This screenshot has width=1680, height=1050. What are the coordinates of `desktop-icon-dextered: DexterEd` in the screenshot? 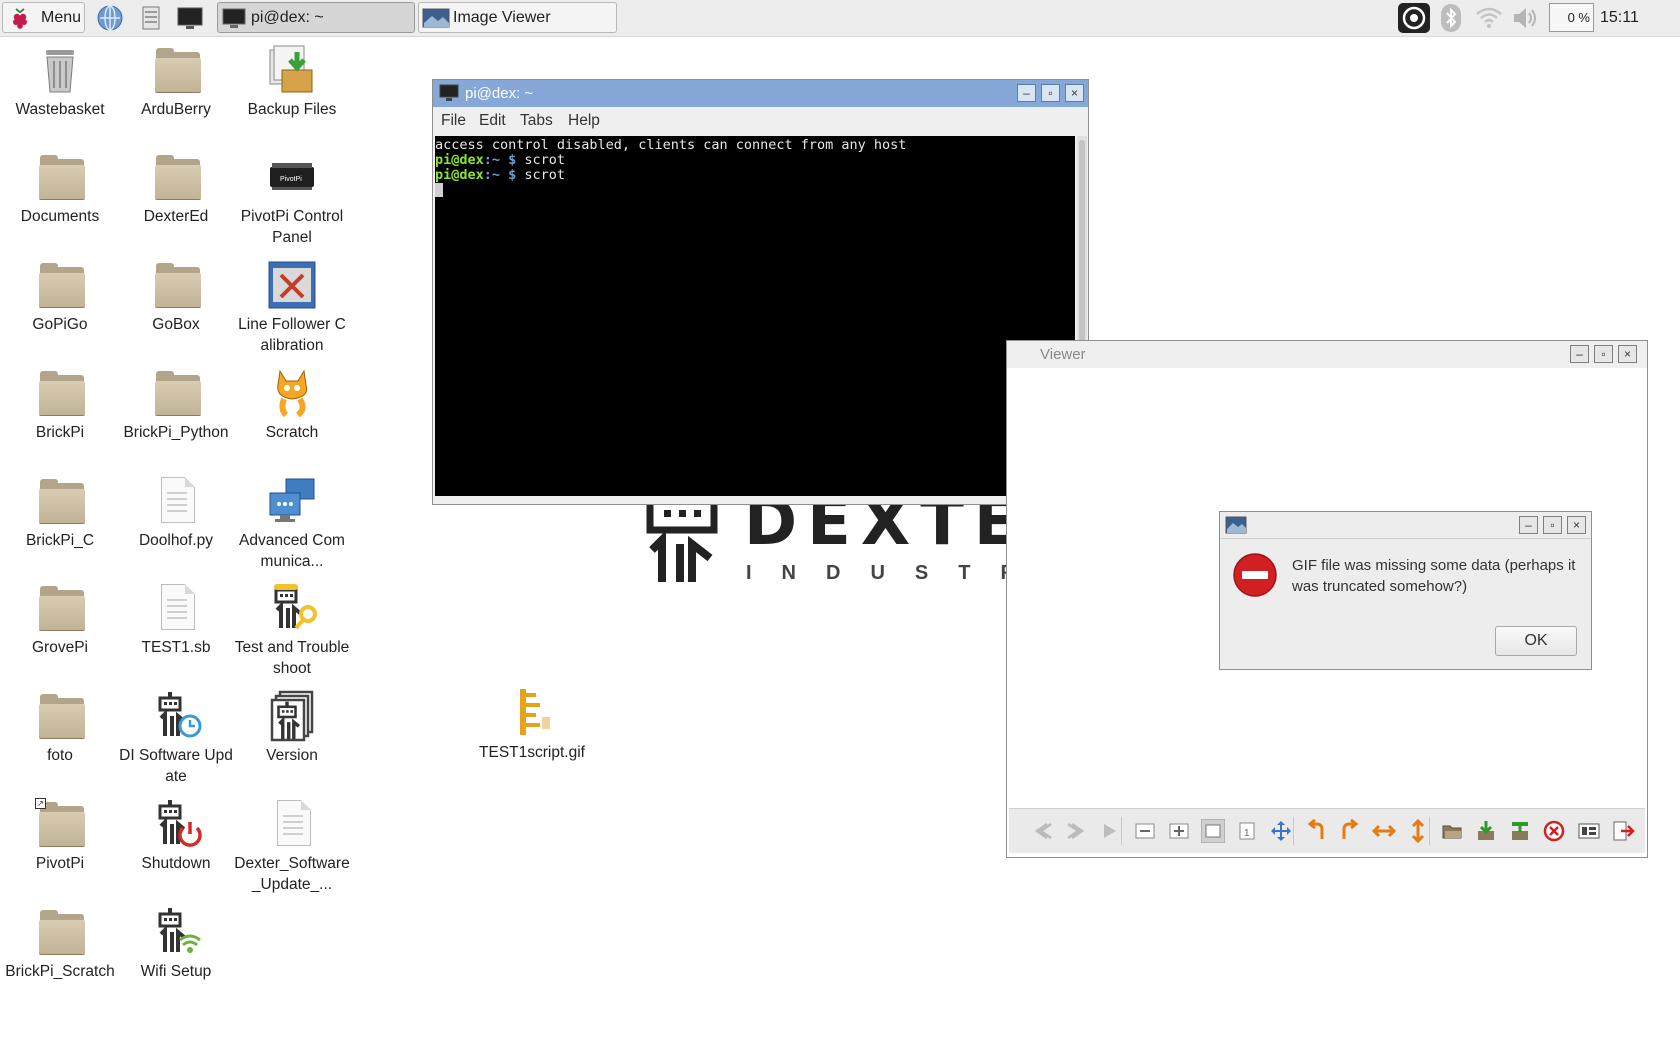 It's located at (176, 189).